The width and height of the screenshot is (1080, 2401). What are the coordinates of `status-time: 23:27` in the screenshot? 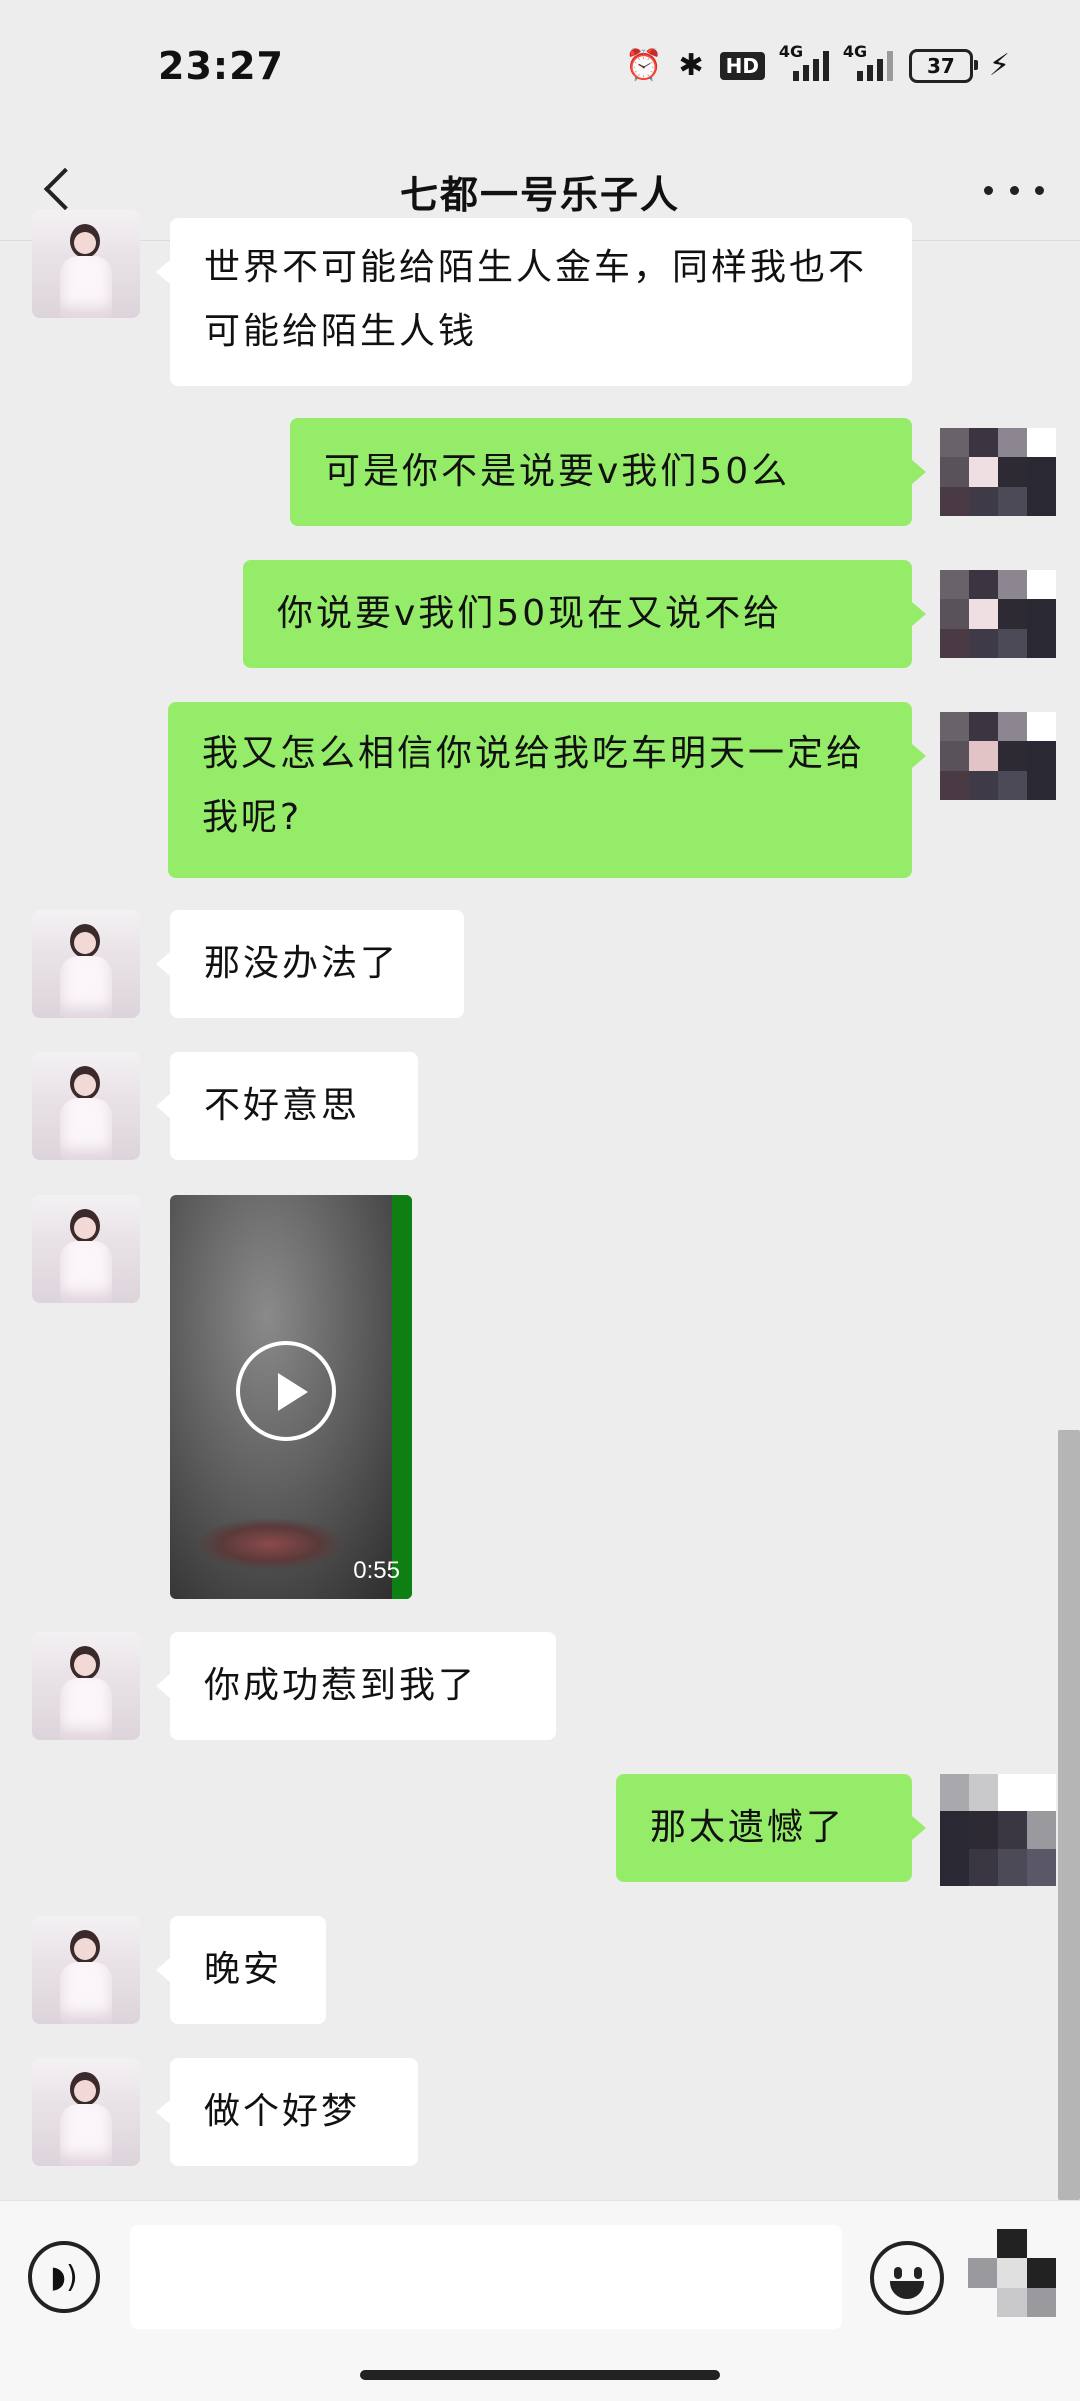 It's located at (221, 66).